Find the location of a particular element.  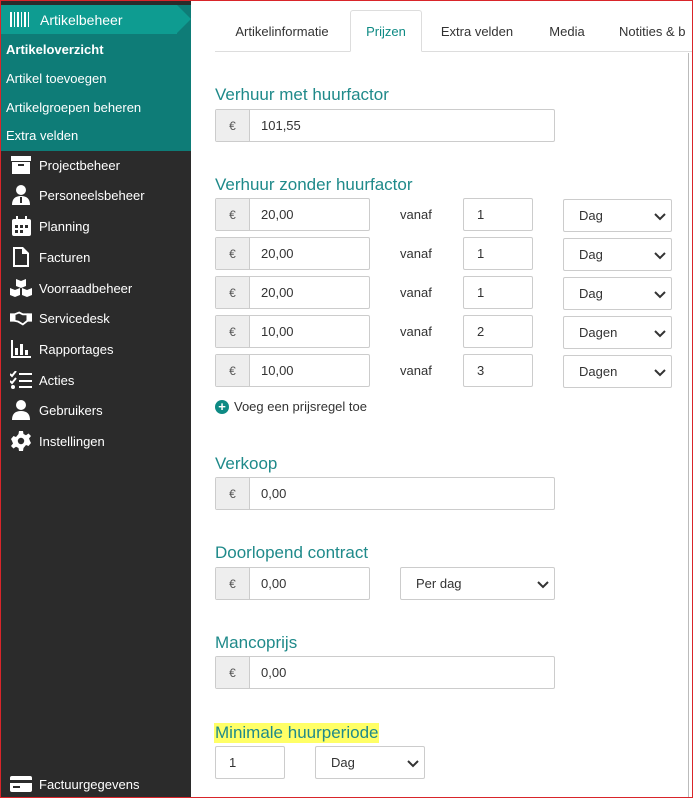

sidebar-item-gebruikers: Gebruikers is located at coordinates (96, 410).